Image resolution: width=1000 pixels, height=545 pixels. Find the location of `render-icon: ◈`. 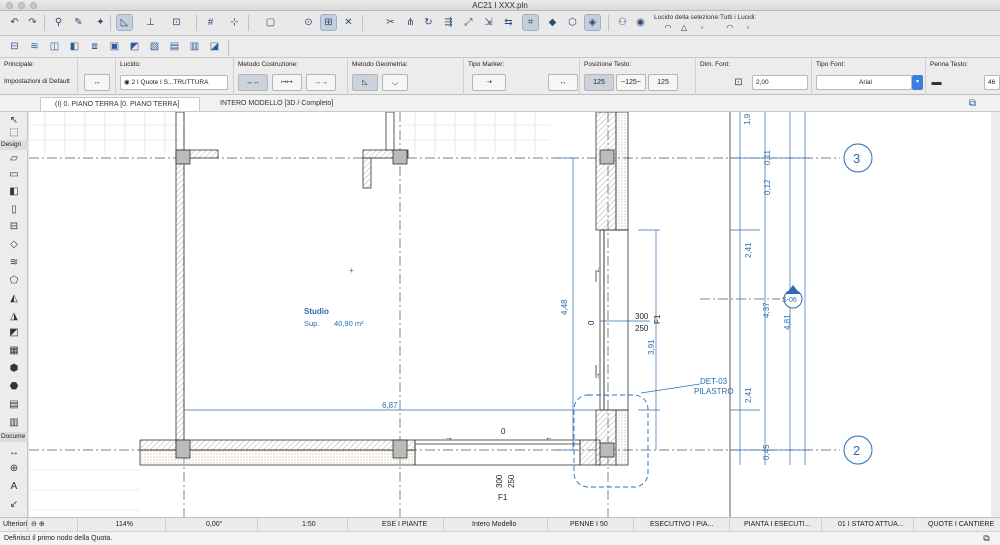

render-icon: ◈ is located at coordinates (592, 22).